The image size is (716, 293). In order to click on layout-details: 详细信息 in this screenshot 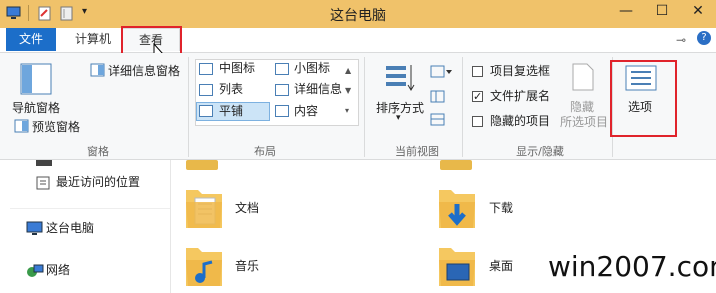, I will do `click(318, 89)`.